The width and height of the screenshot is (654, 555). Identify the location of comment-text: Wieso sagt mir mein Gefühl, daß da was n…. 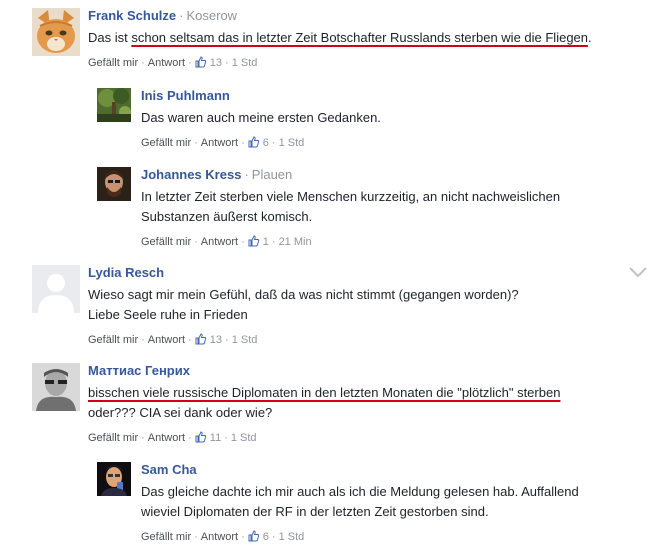
(303, 304).